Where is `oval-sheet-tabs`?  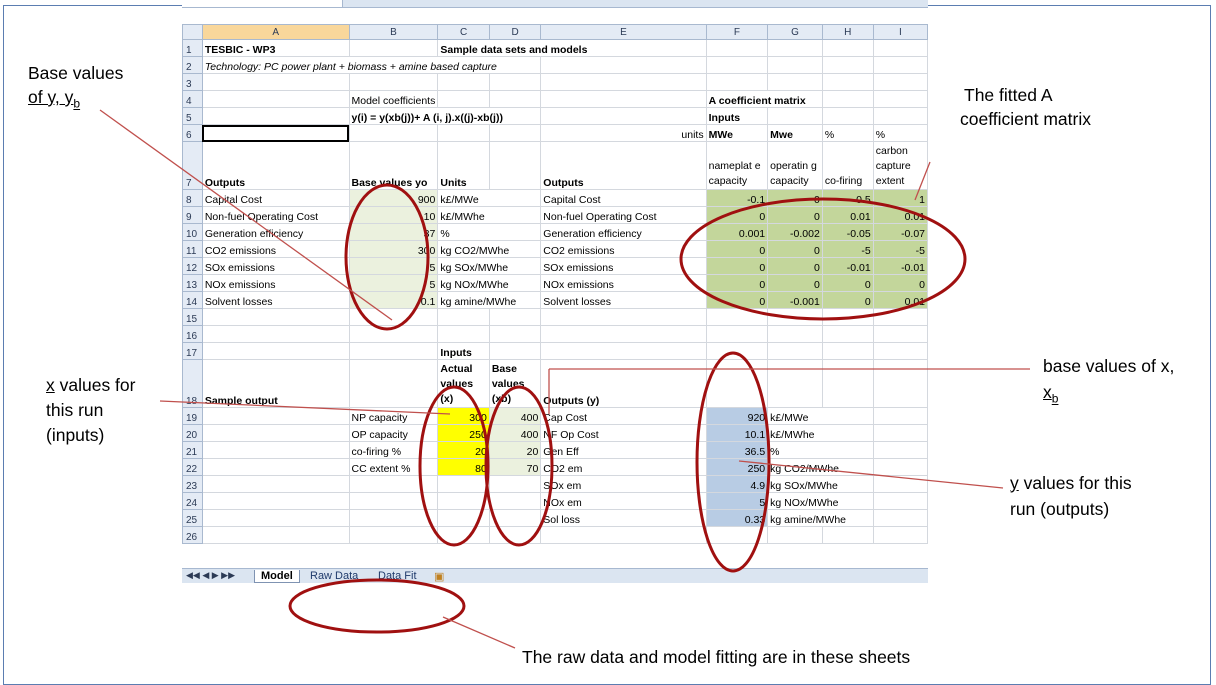 oval-sheet-tabs is located at coordinates (377, 606).